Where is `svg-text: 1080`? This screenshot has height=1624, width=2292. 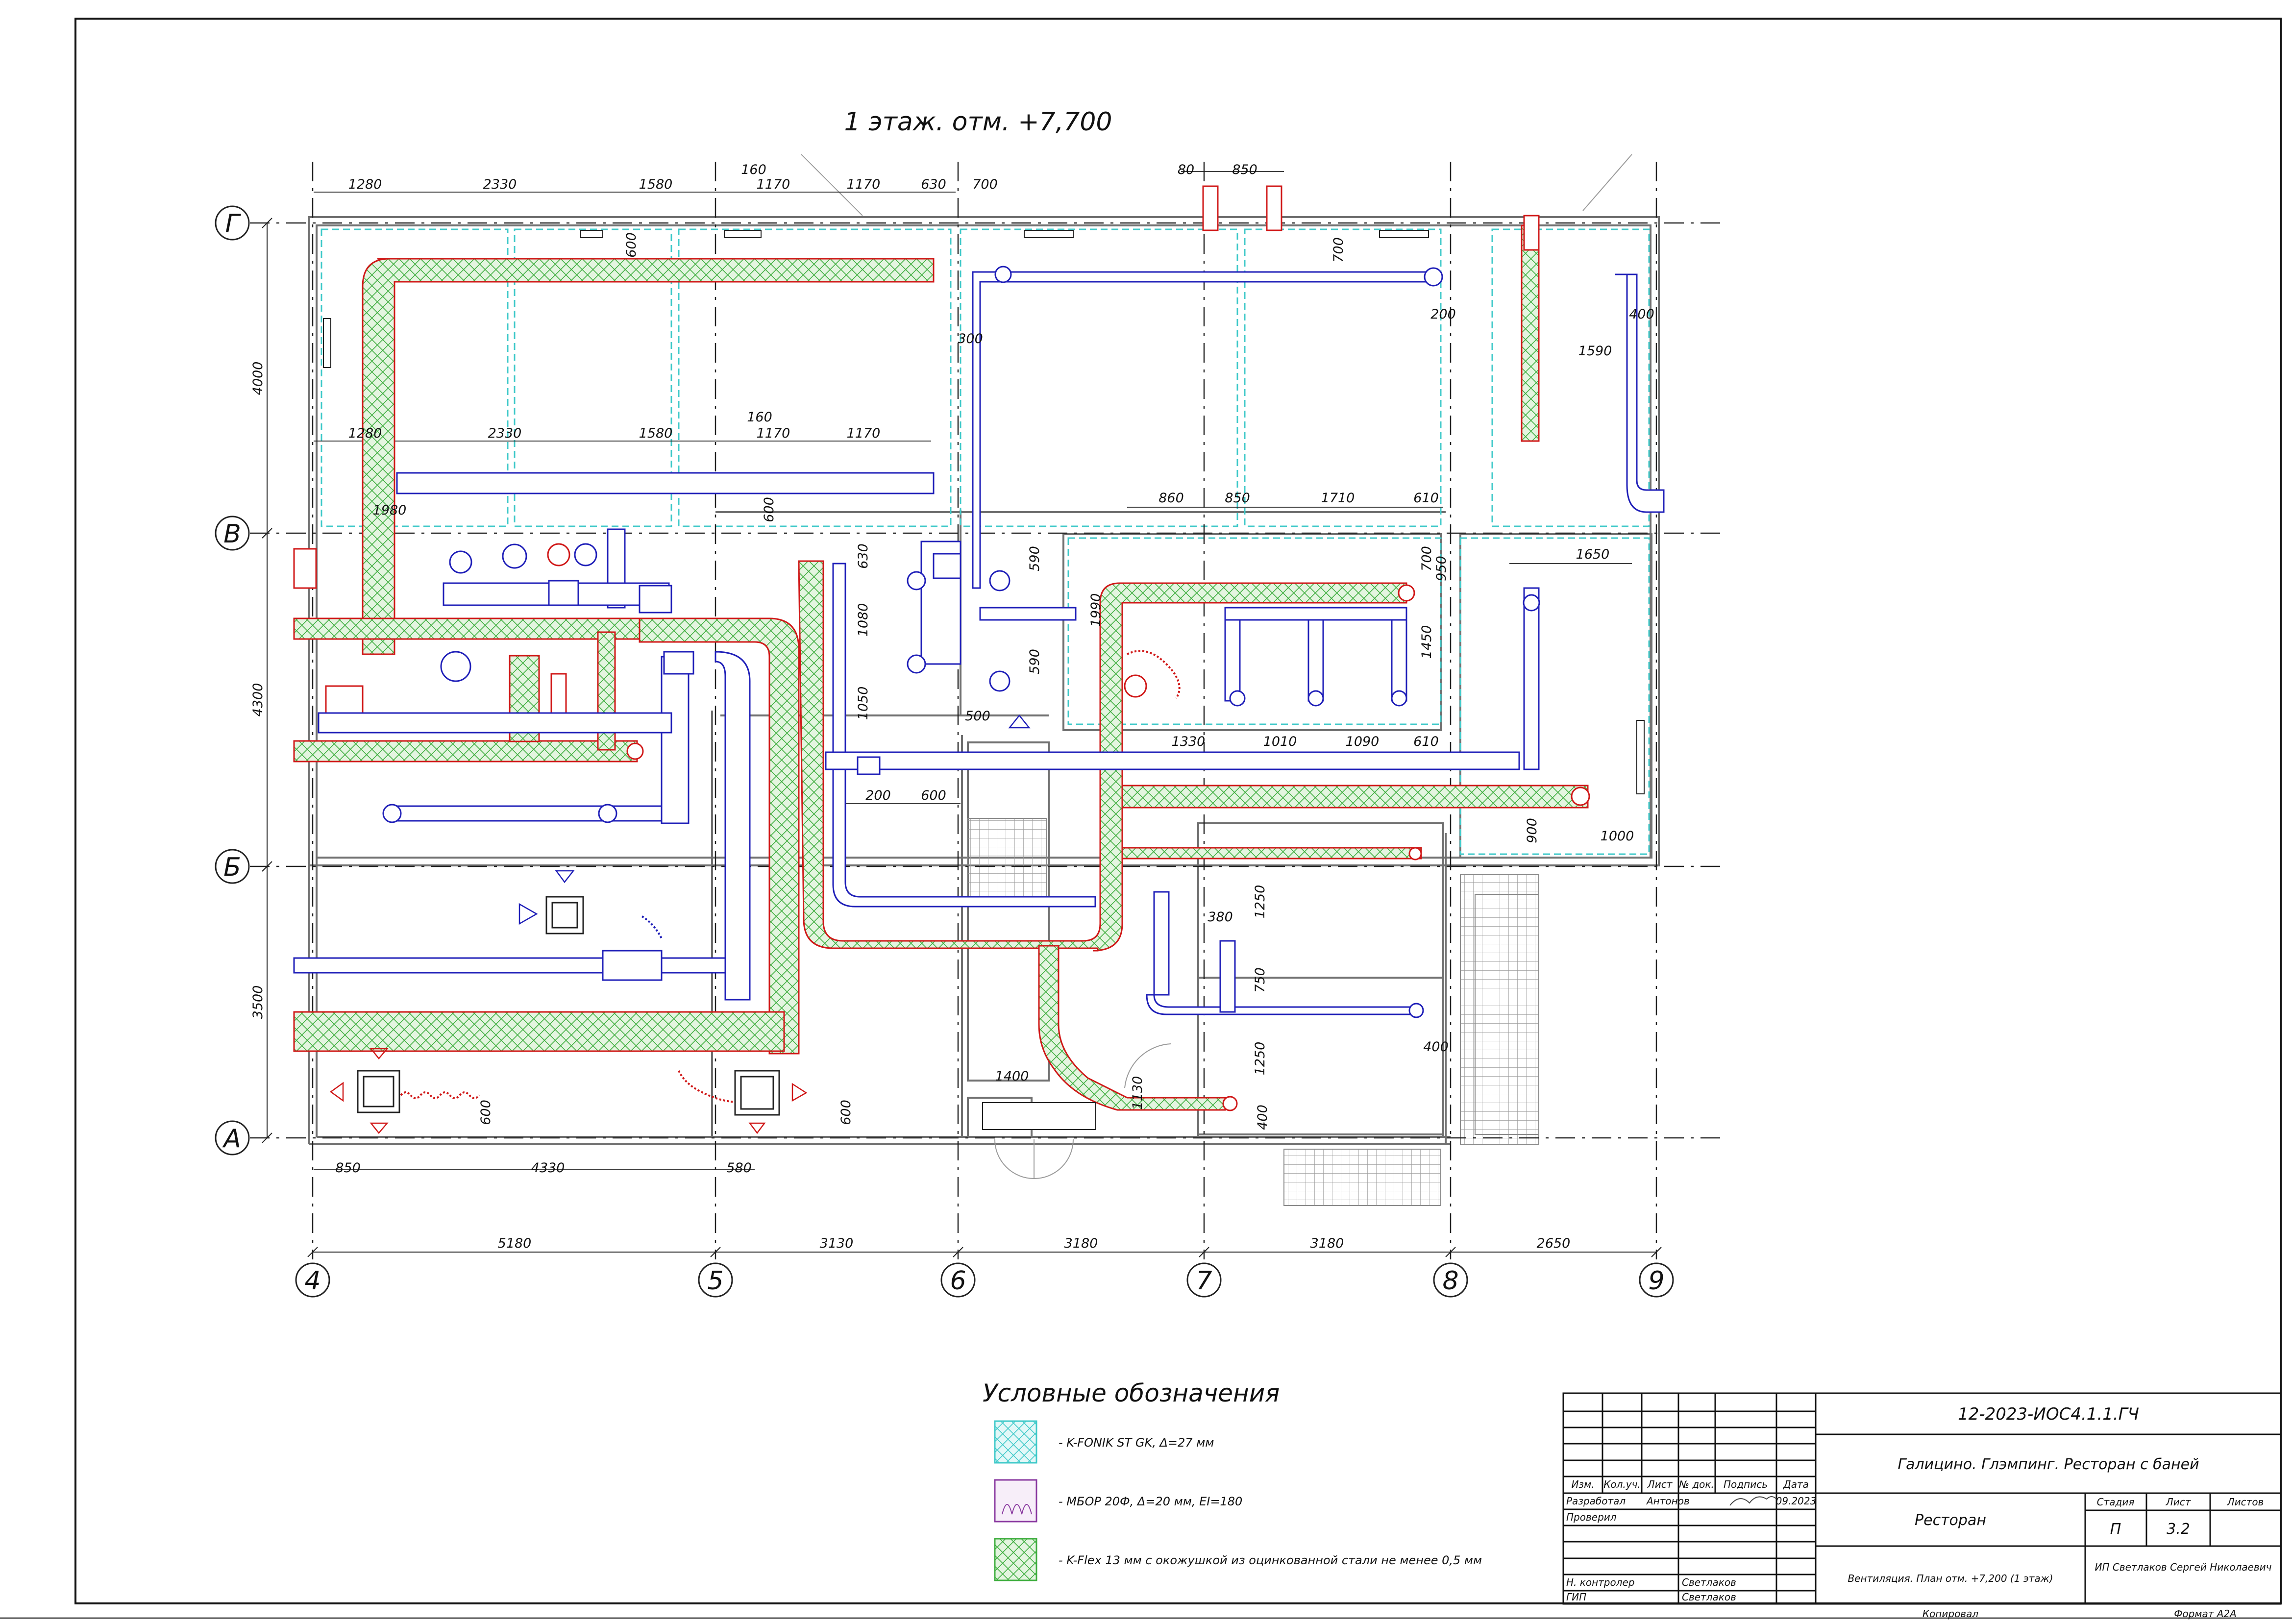
svg-text: 1080 is located at coordinates (863, 620).